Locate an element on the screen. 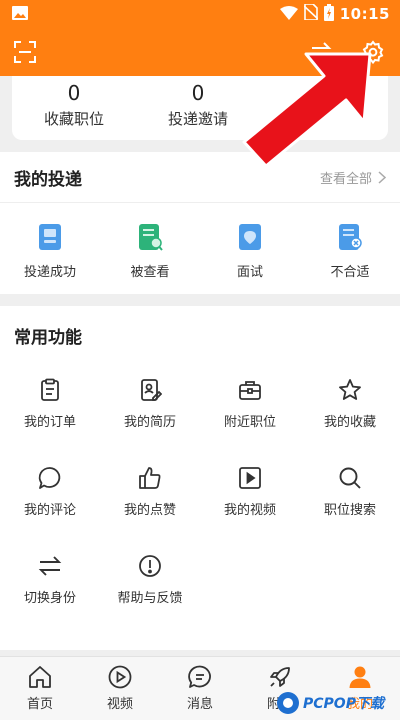 Image resolution: width=400 pixels, height=720 pixels. function-item-help-feedback: 帮助与反馈 is located at coordinates (150, 584).